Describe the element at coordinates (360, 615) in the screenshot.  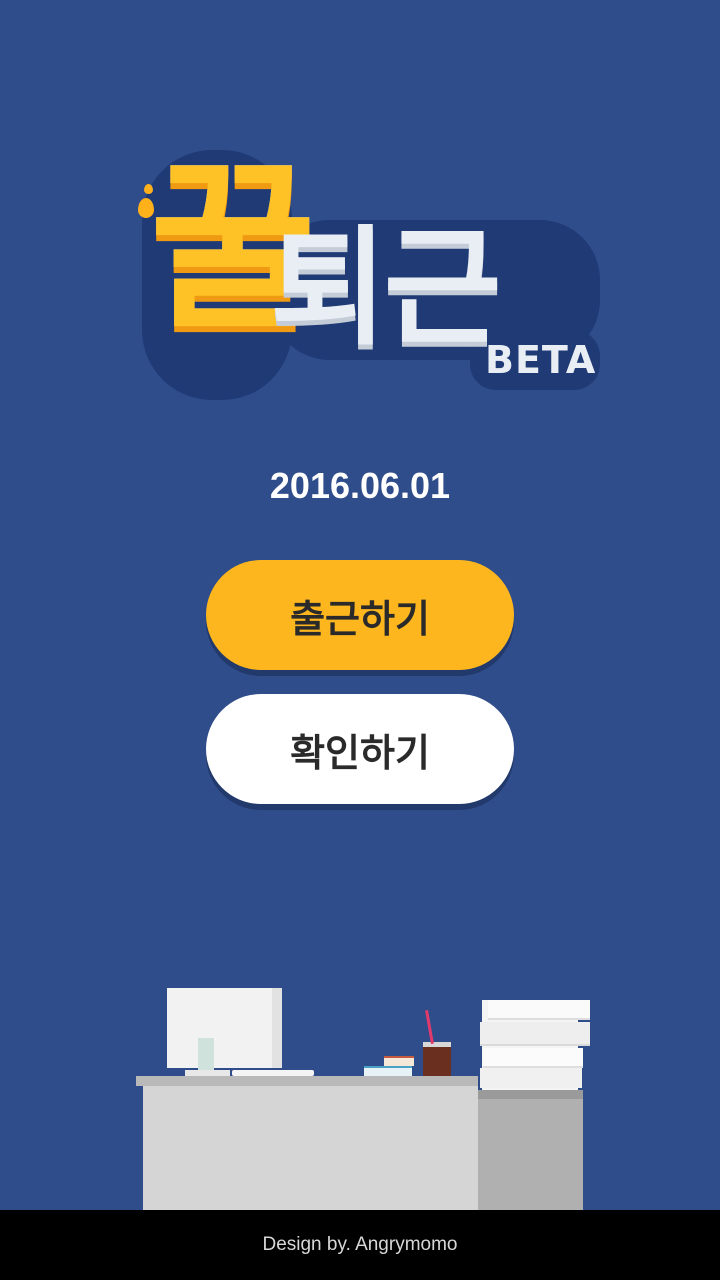
I see `checkin-button: 출근하기` at that location.